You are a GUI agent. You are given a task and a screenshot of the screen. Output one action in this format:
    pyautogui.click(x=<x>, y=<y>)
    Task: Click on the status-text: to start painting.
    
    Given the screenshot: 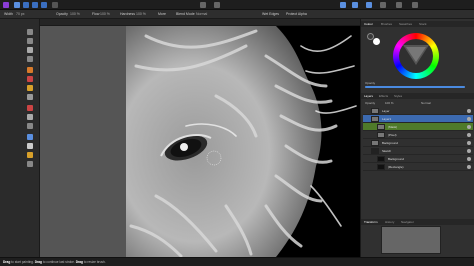 What is the action you would take?
    pyautogui.click(x=22, y=262)
    